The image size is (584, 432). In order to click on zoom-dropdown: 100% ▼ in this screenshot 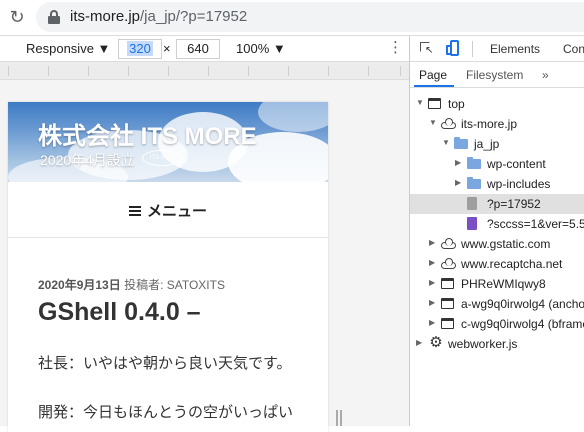, I will do `click(261, 48)`.